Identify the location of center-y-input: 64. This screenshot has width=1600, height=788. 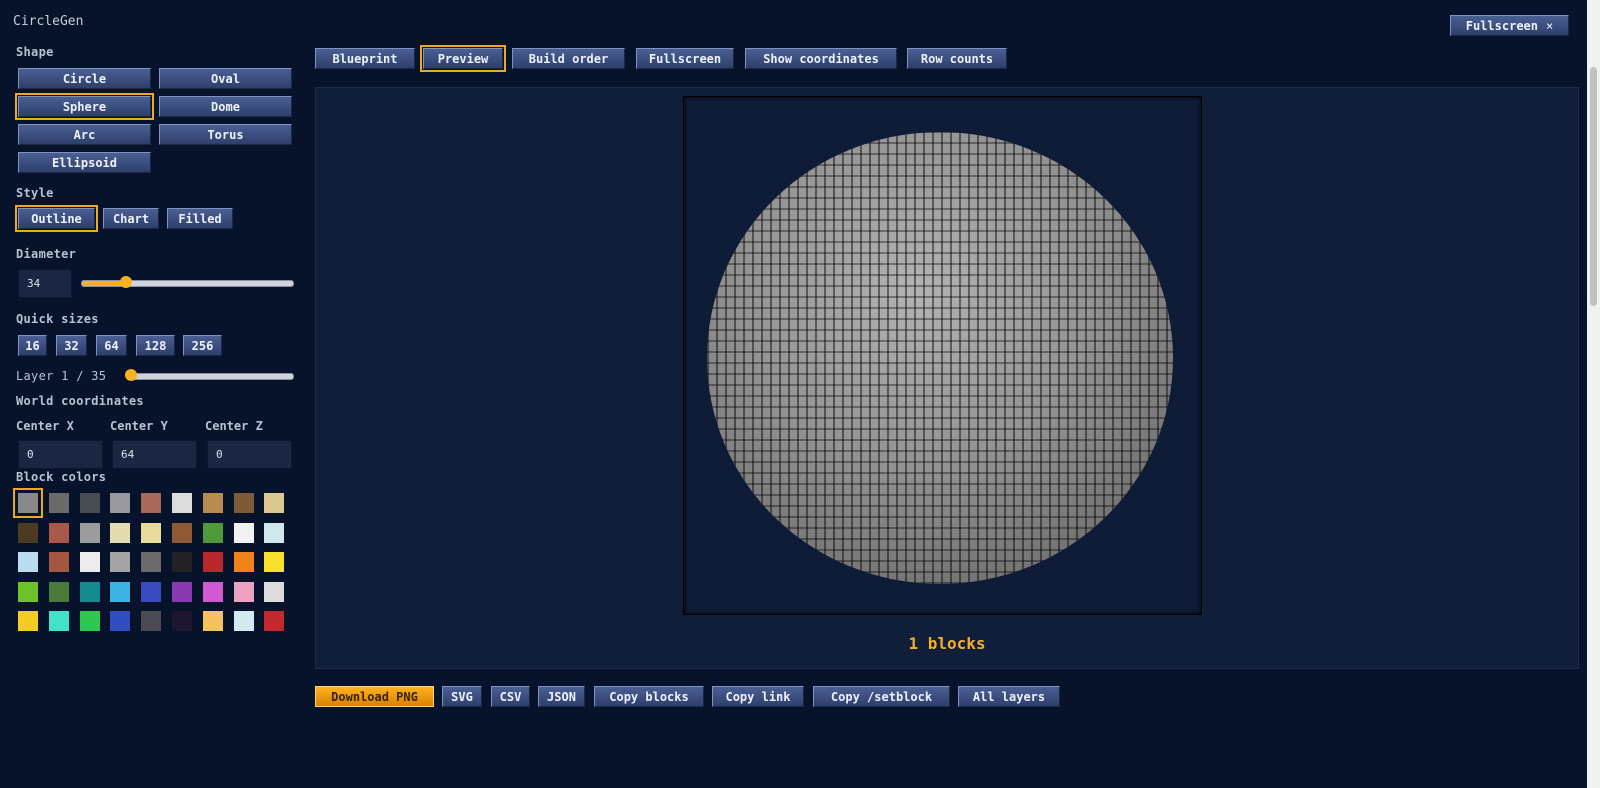
(154, 454).